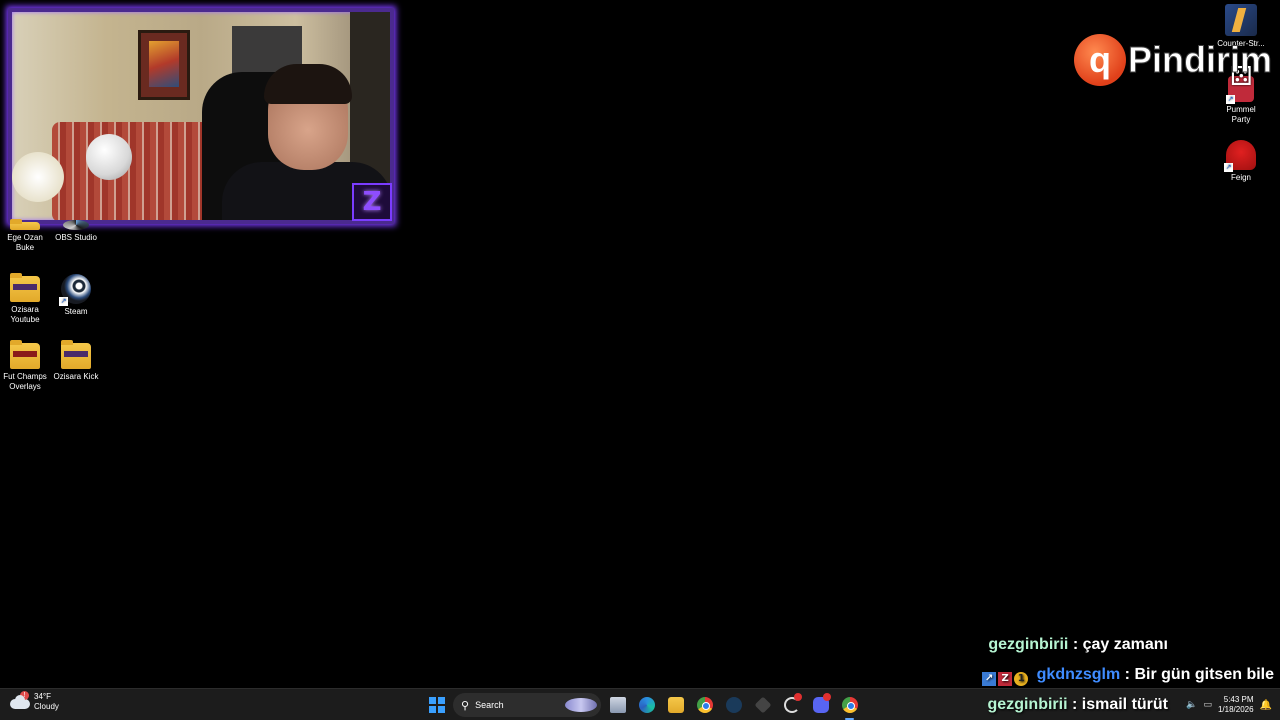 This screenshot has height=720, width=1280. I want to click on desktop-icon-ege-ozan-buke: Ege Ozan Buke, so click(25, 236).